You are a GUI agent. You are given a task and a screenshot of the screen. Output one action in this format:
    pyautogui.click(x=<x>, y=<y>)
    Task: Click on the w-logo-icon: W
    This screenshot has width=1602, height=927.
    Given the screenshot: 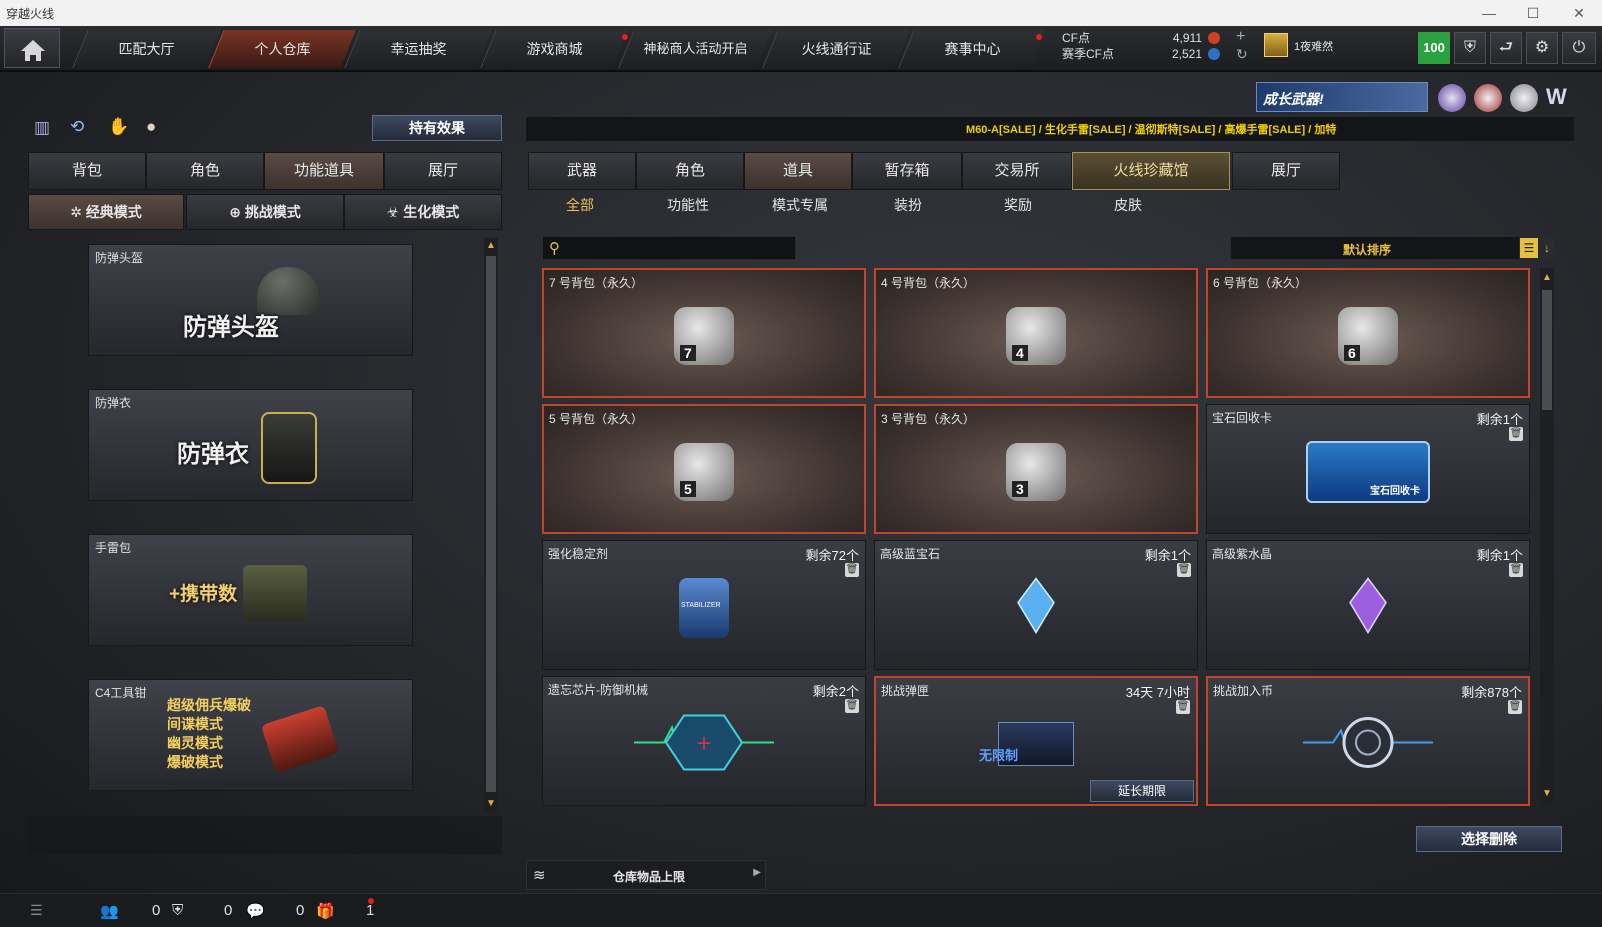 What is the action you would take?
    pyautogui.click(x=1560, y=98)
    